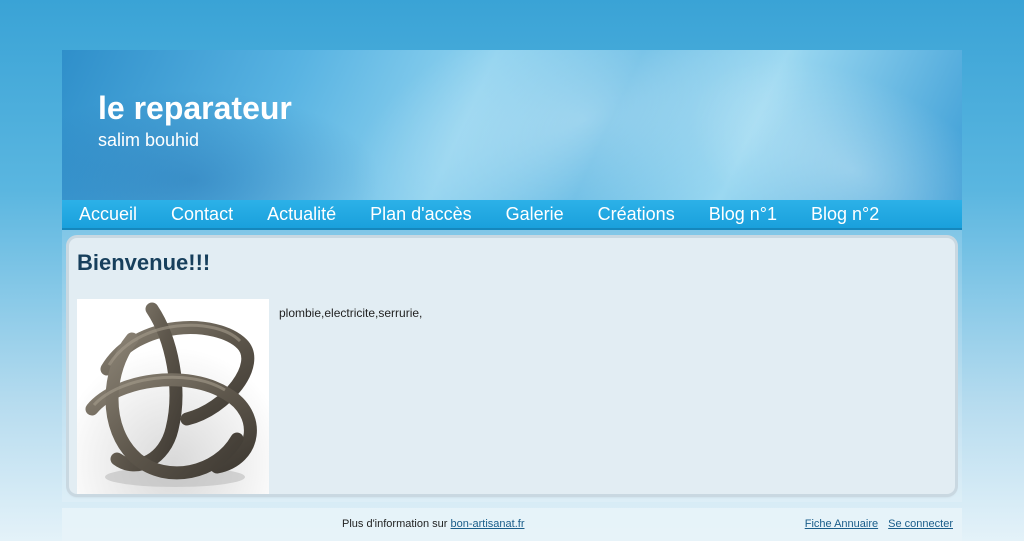  I want to click on site-subtitle: salim bouhid, so click(149, 140).